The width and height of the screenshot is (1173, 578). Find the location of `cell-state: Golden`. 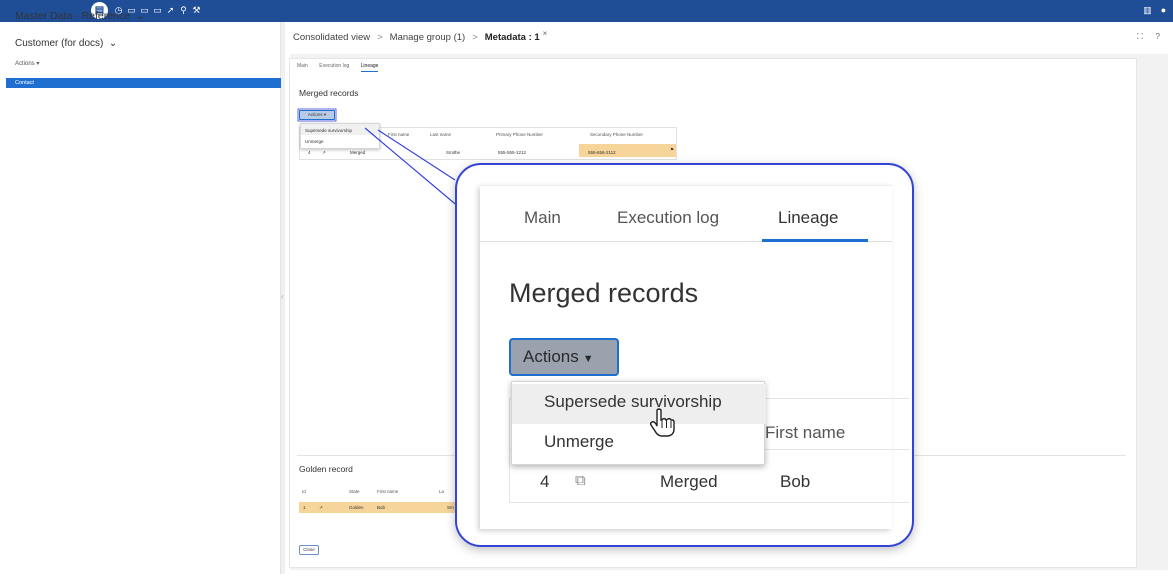

cell-state: Golden is located at coordinates (356, 507).